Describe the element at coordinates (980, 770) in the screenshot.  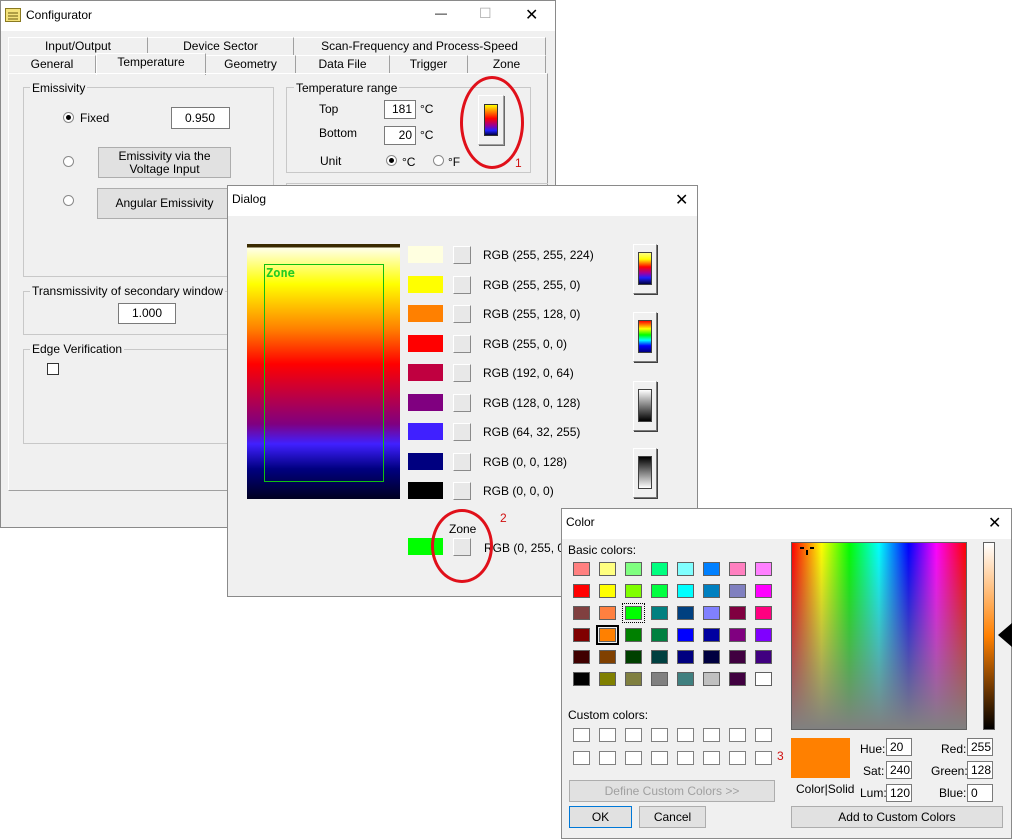
I see `green-input: 128` at that location.